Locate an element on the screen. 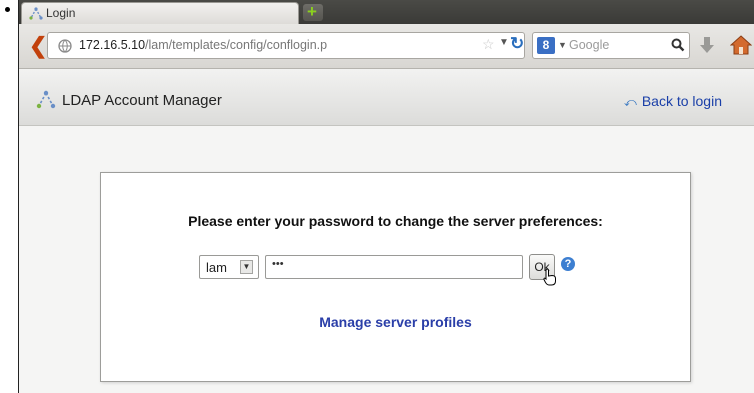 The image size is (754, 393). manage-server-profiles-link: Manage server profiles is located at coordinates (395, 322).